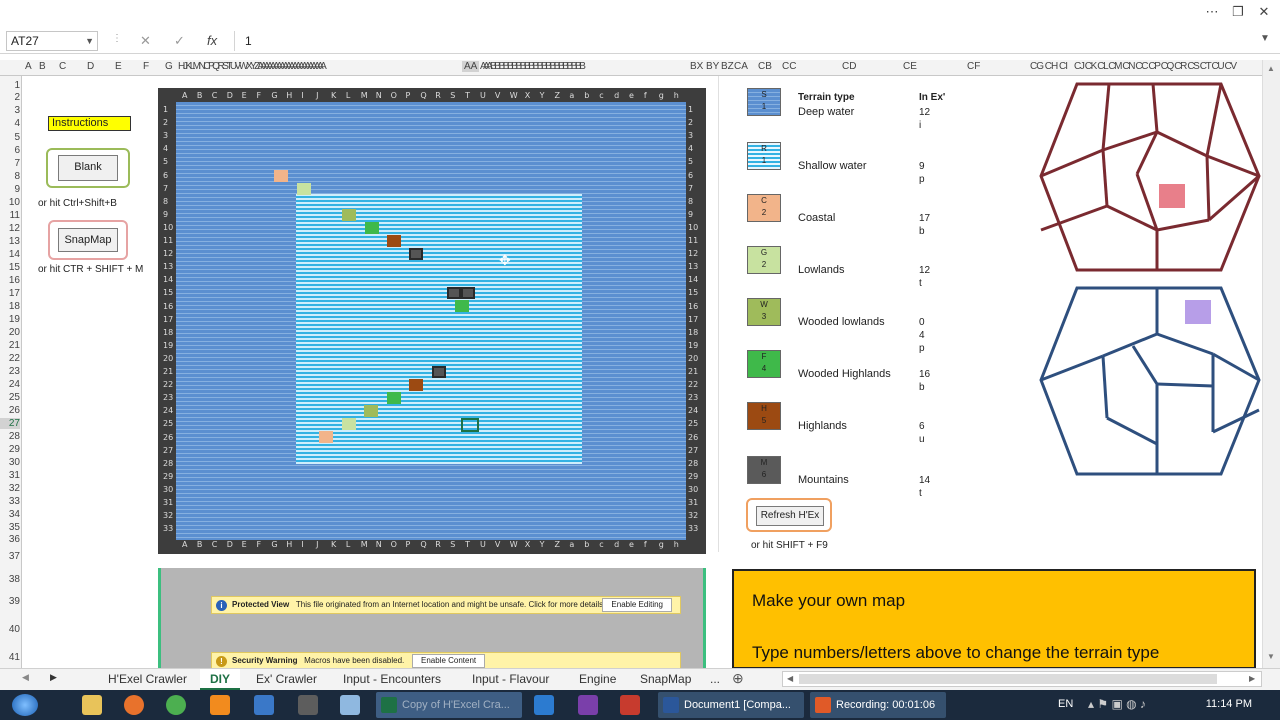  Describe the element at coordinates (145, 41) in the screenshot. I see `cancel-icon: ✕` at that location.